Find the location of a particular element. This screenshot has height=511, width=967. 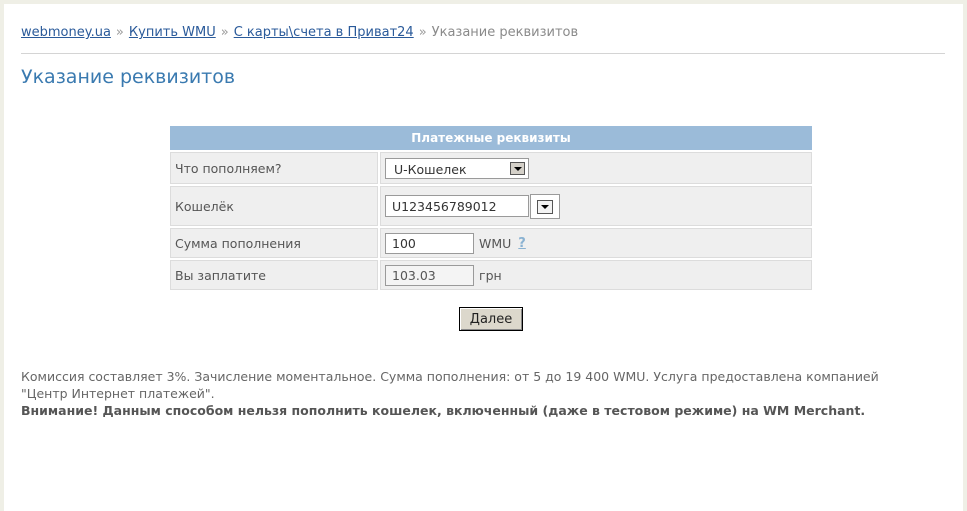

breadcrumb-link-buy-wmu: Купить WMU is located at coordinates (172, 32).